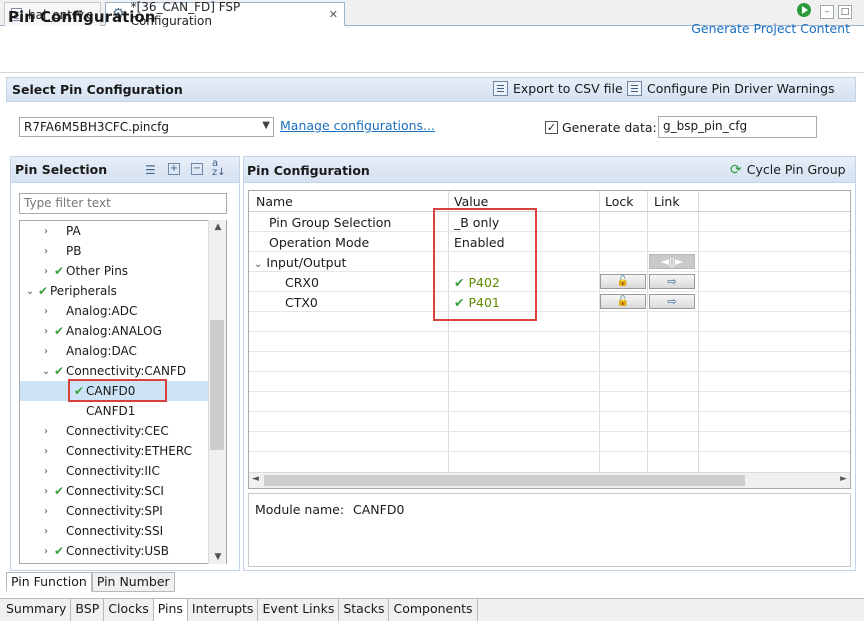 The width and height of the screenshot is (864, 621). I want to click on select-pin-config-title: Select Pin Configuration, so click(97, 89).